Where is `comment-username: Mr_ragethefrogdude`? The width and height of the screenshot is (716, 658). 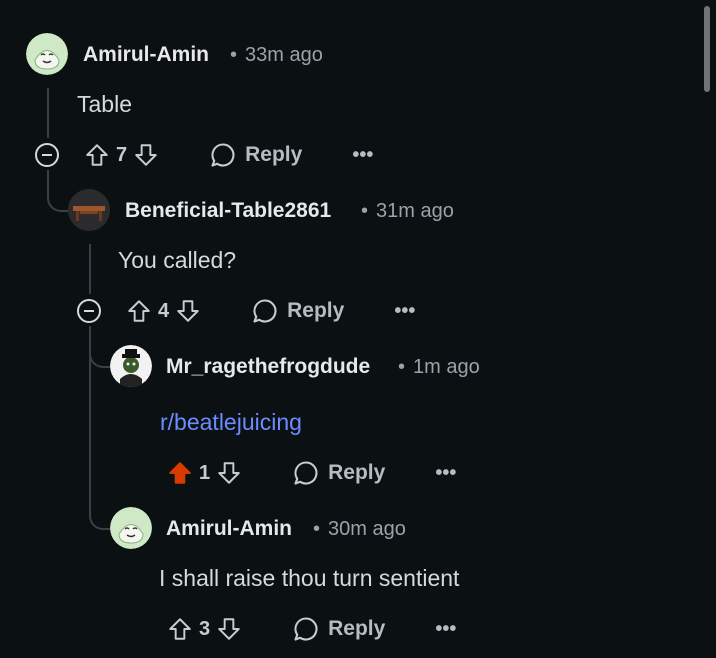
comment-username: Mr_ragethefrogdude is located at coordinates (268, 367).